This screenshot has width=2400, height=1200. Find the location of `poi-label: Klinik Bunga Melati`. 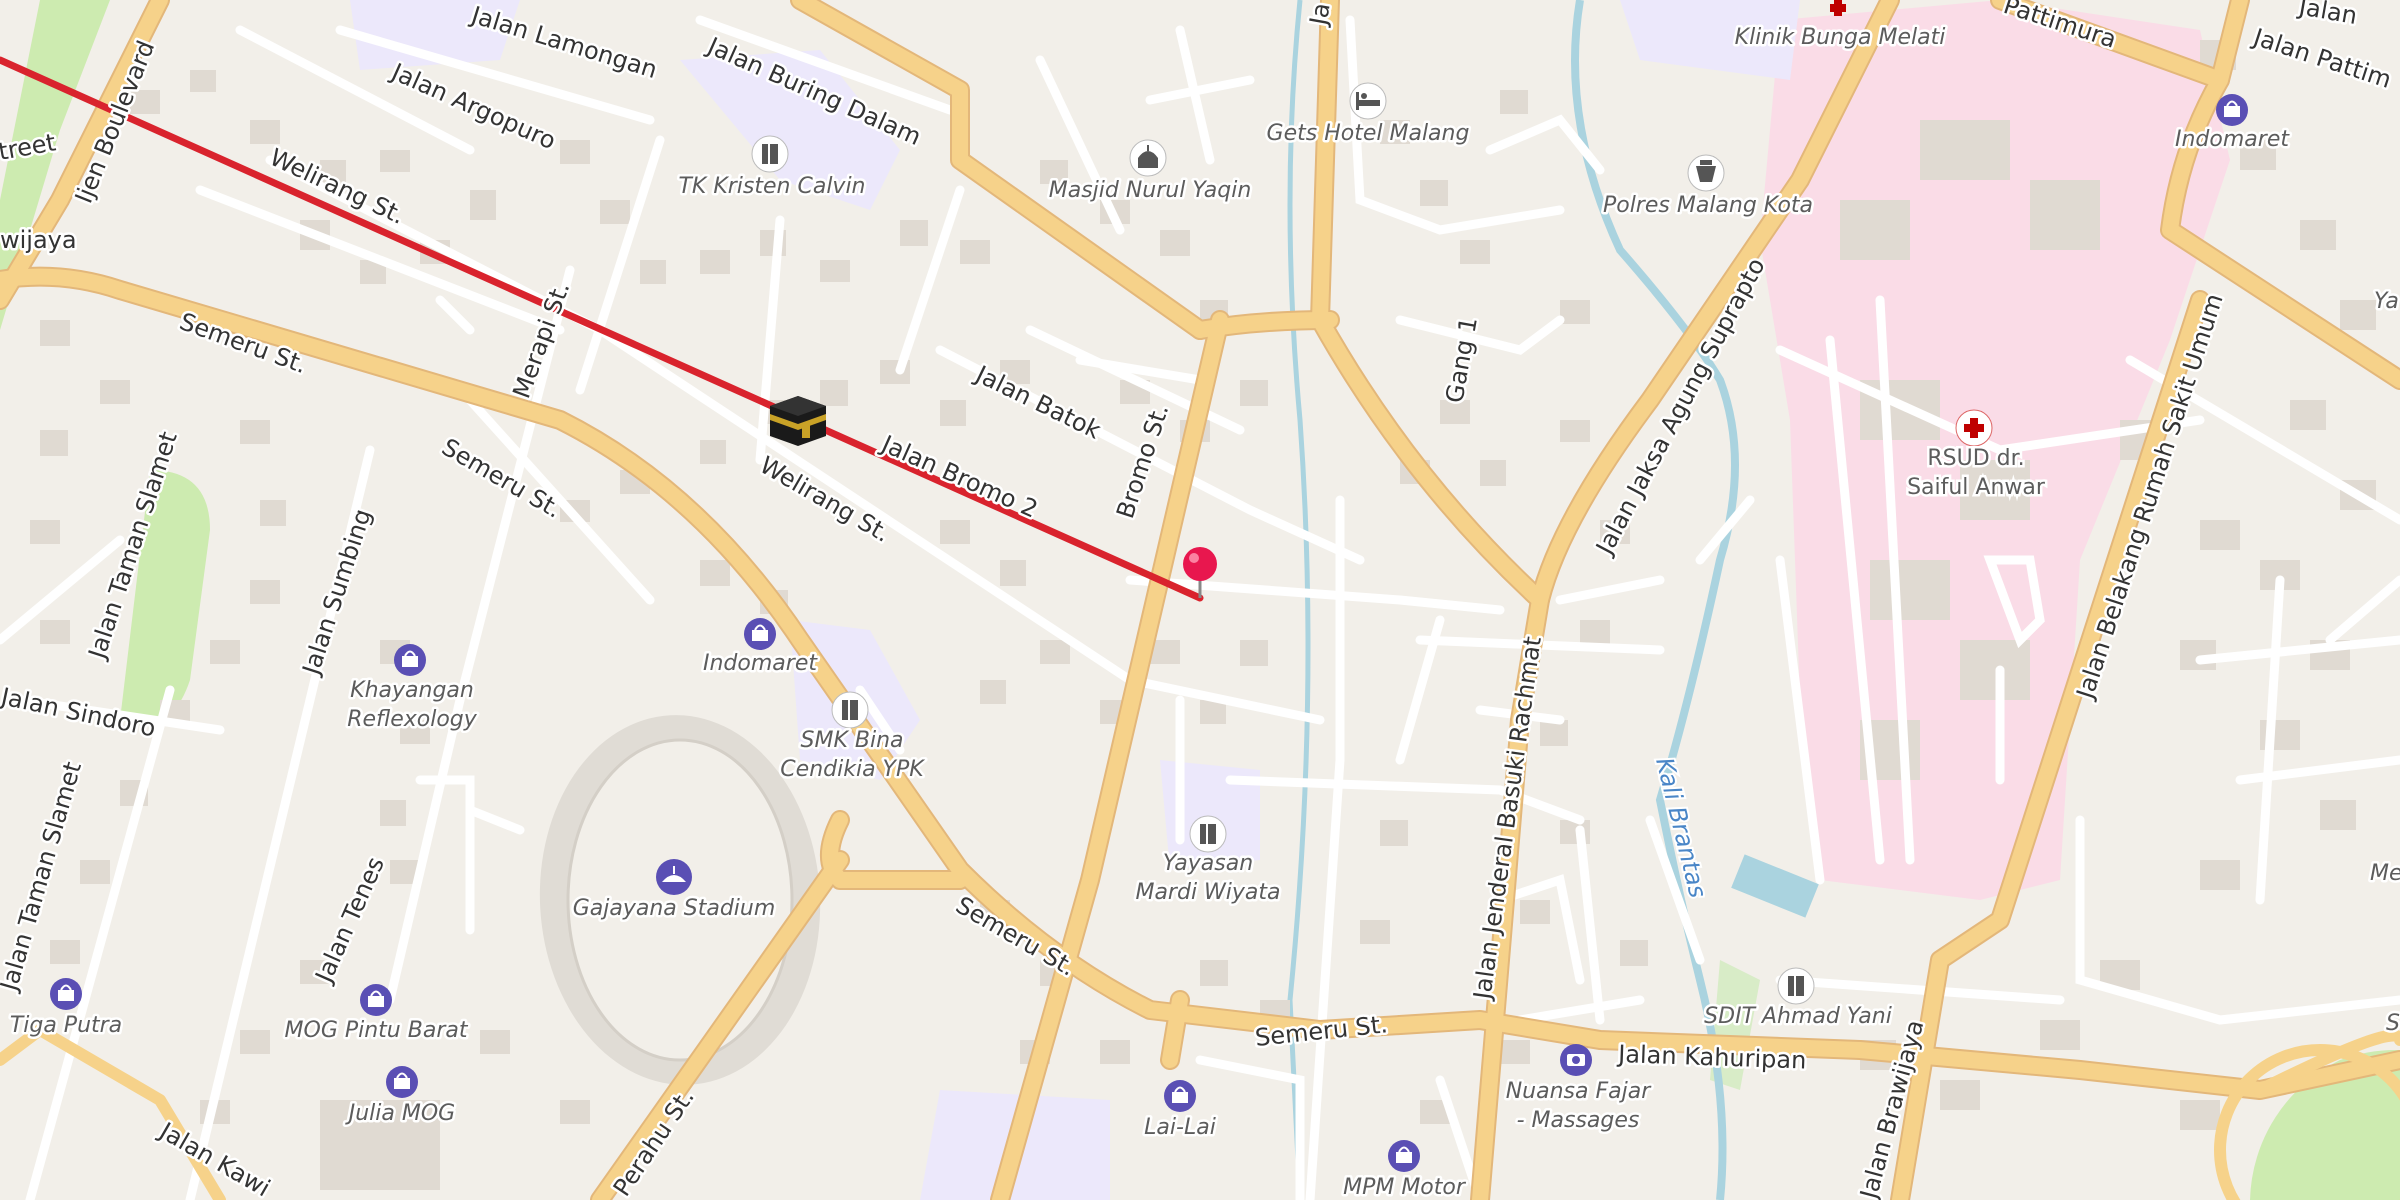

poi-label: Klinik Bunga Melati is located at coordinates (1840, 37).